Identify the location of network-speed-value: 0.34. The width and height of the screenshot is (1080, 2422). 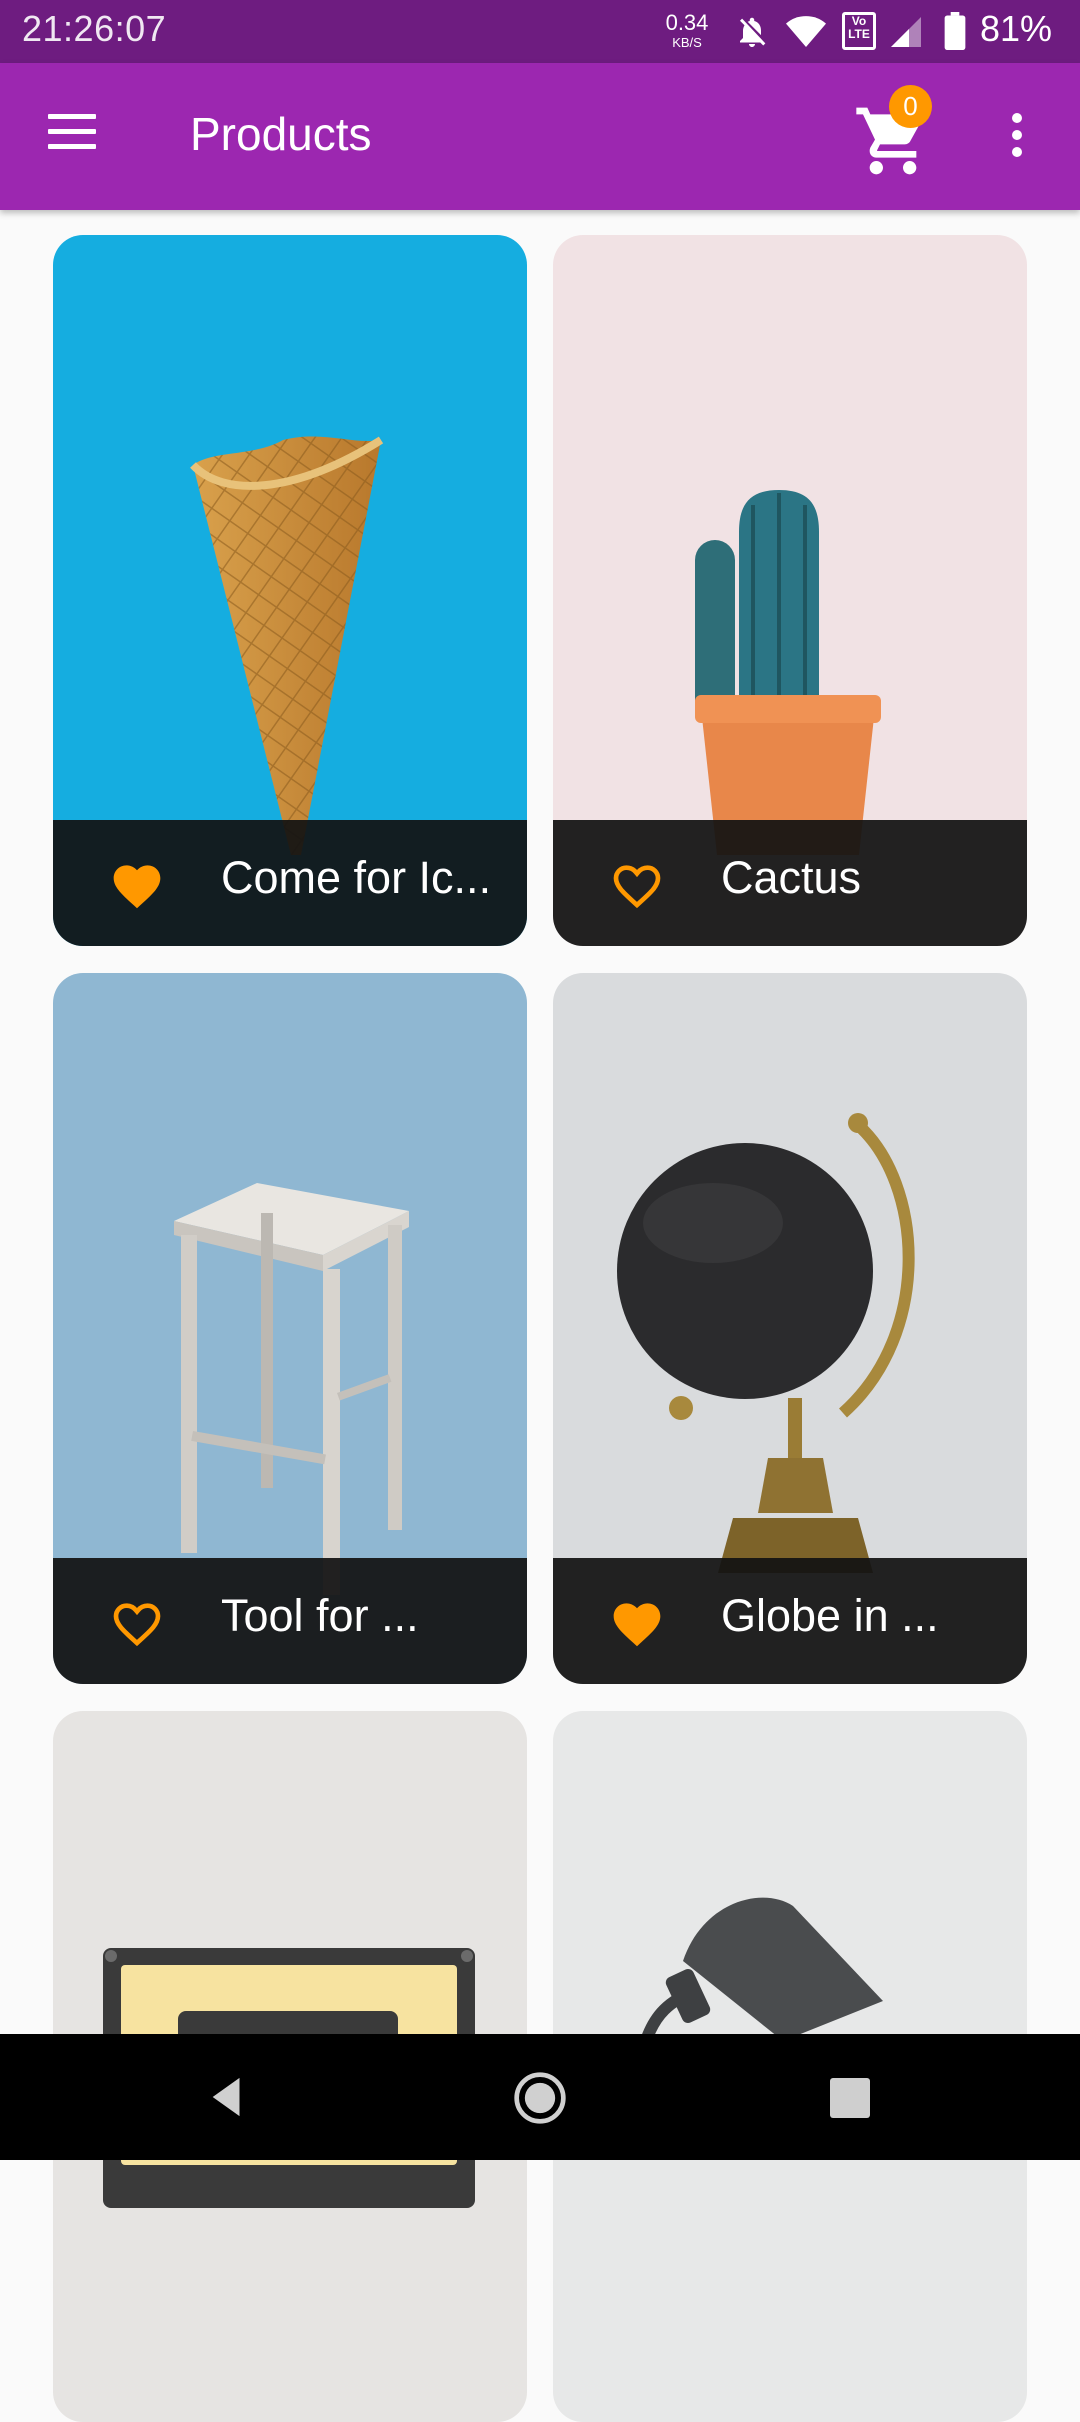
(687, 22).